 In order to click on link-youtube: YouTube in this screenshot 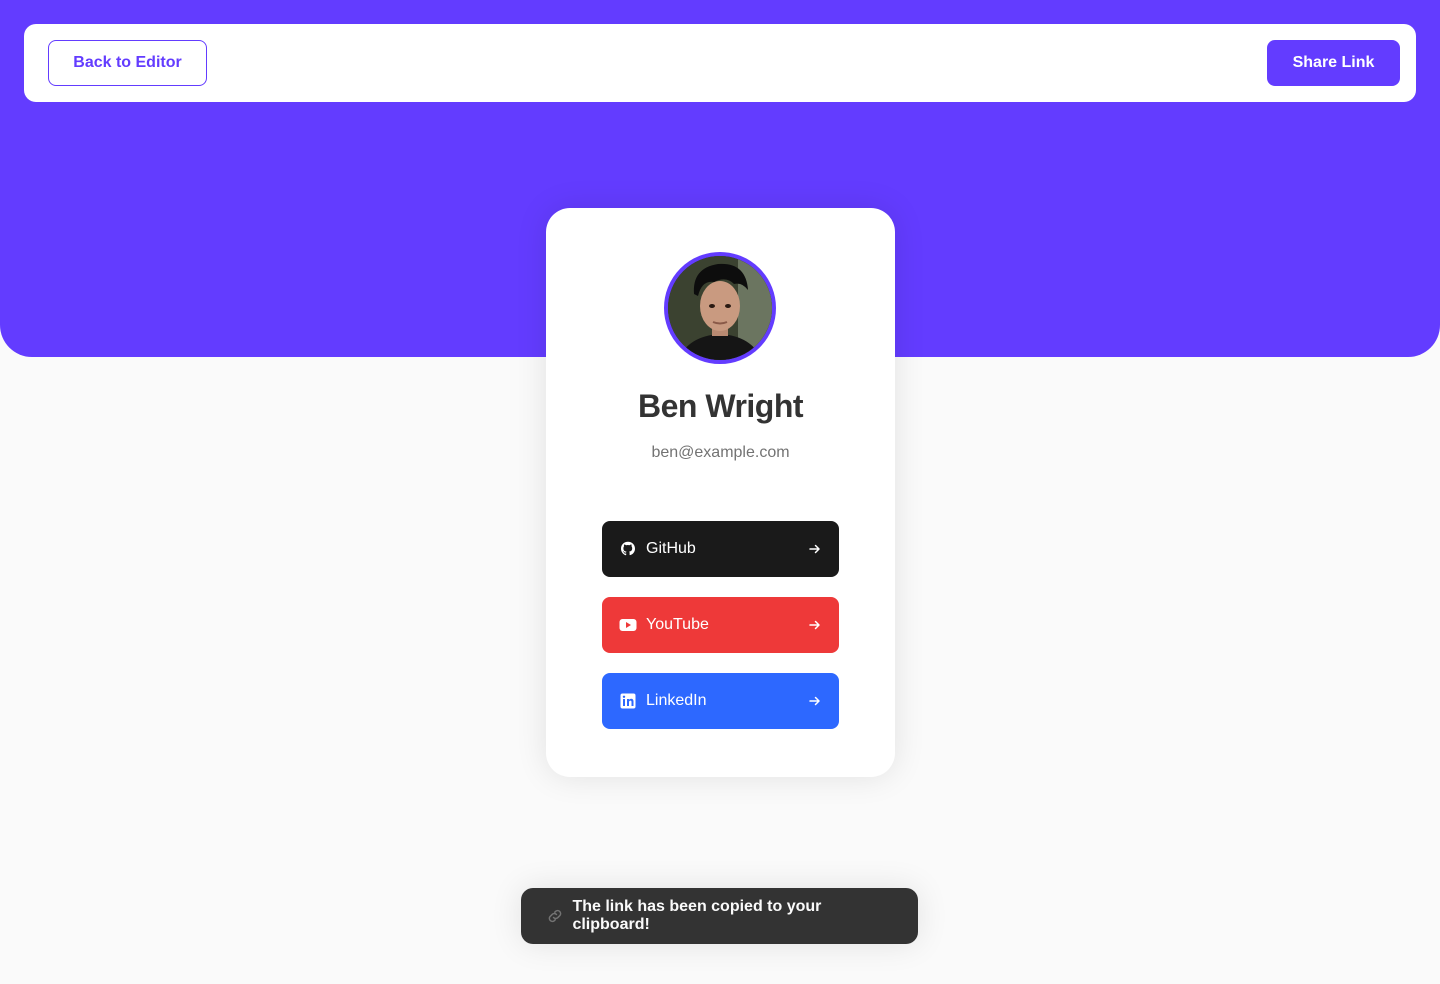, I will do `click(720, 625)`.